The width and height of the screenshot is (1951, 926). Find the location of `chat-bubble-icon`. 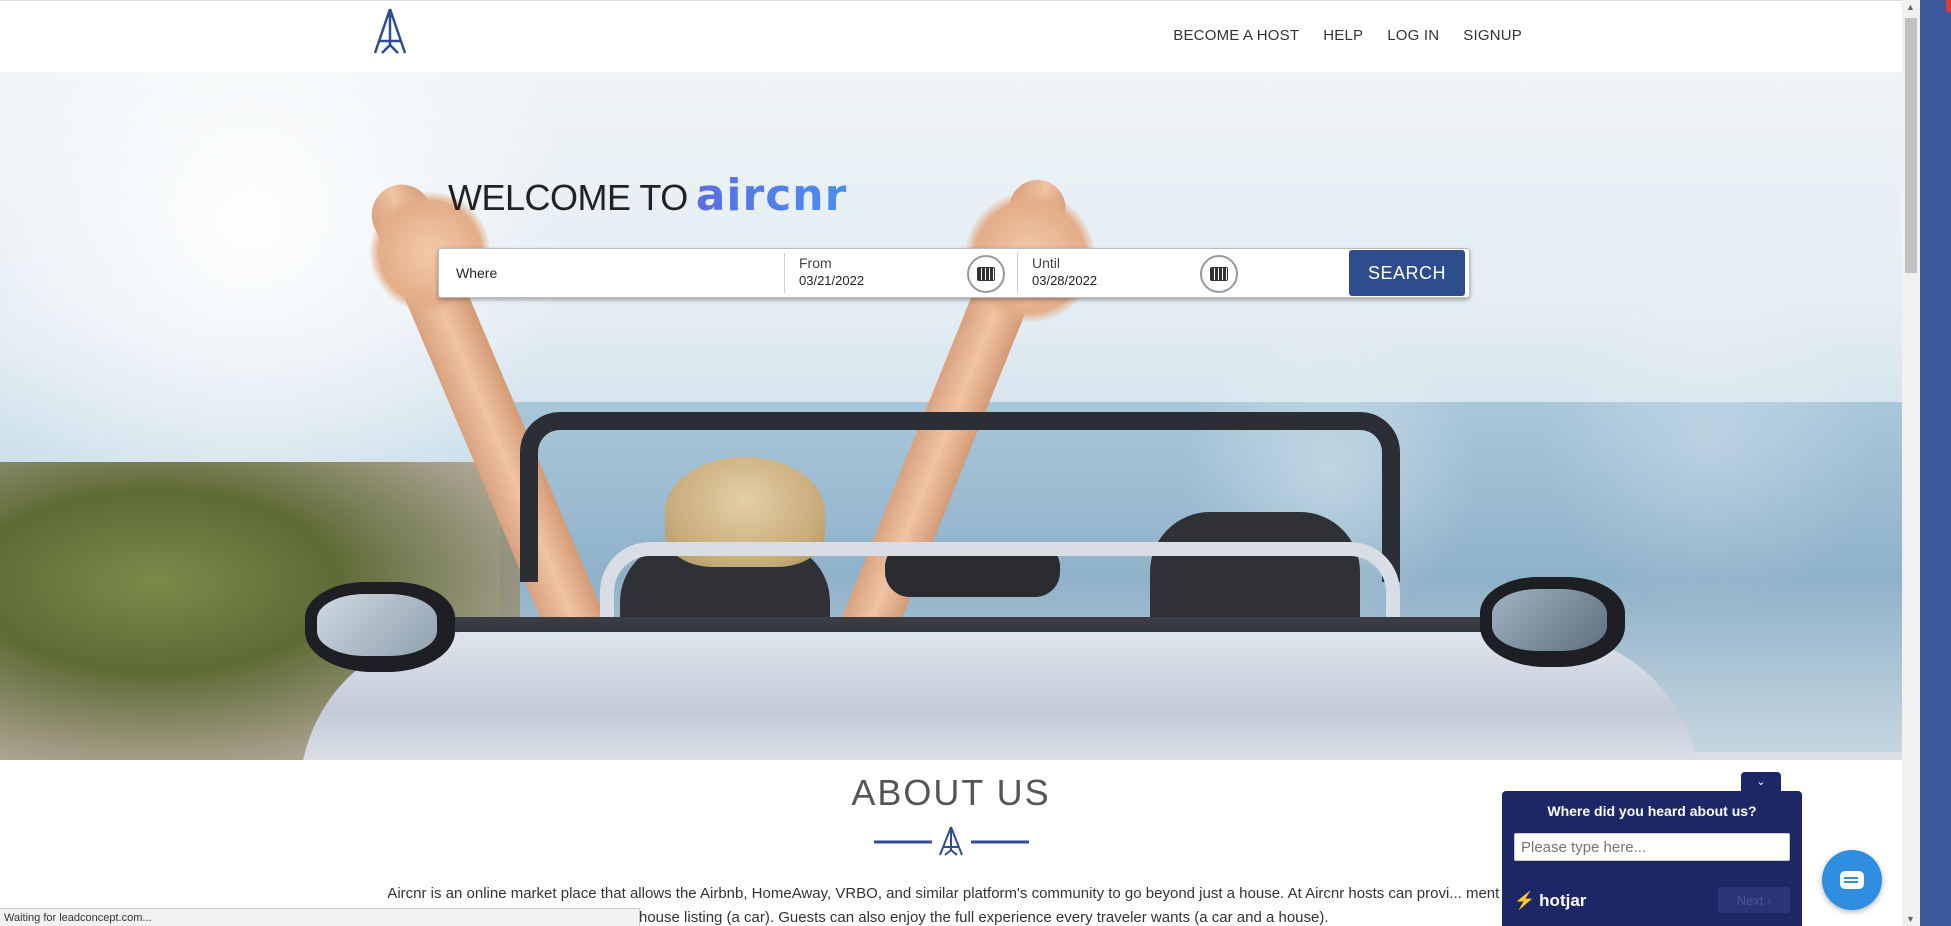

chat-bubble-icon is located at coordinates (1852, 880).